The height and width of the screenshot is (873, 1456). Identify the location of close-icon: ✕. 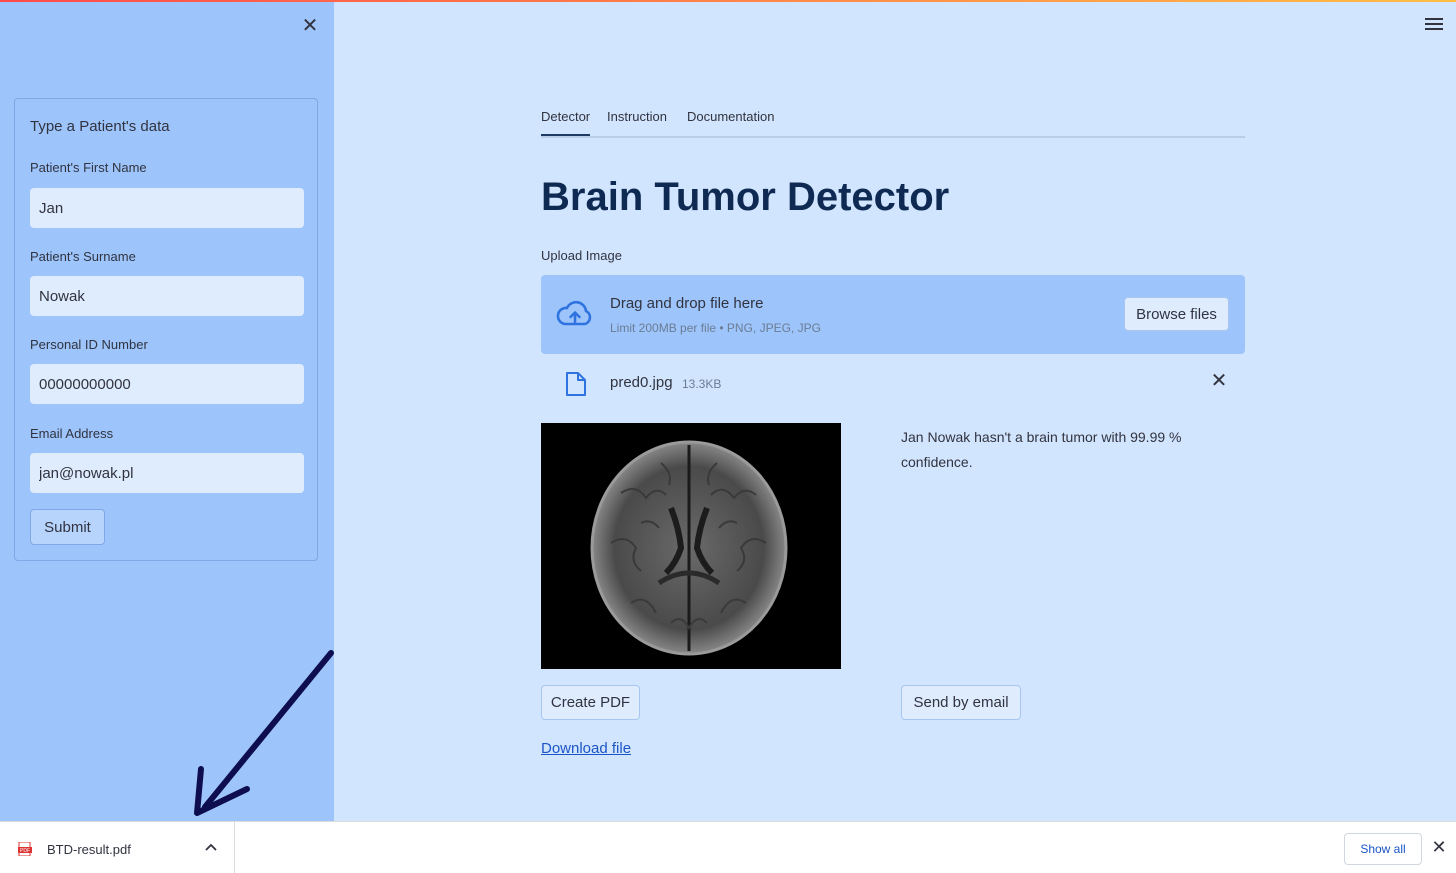
(310, 26).